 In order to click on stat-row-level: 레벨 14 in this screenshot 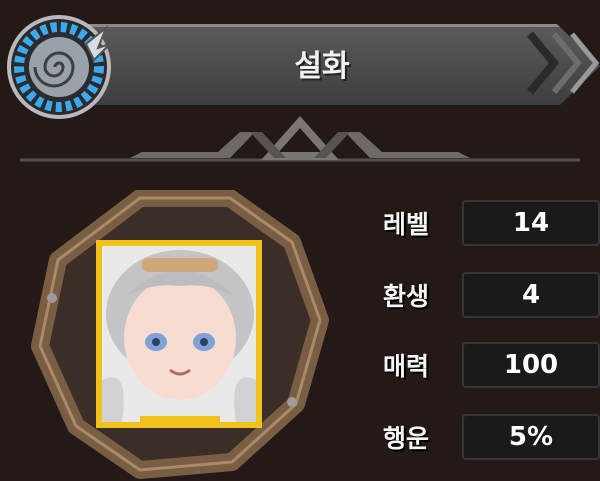, I will do `click(480, 223)`.